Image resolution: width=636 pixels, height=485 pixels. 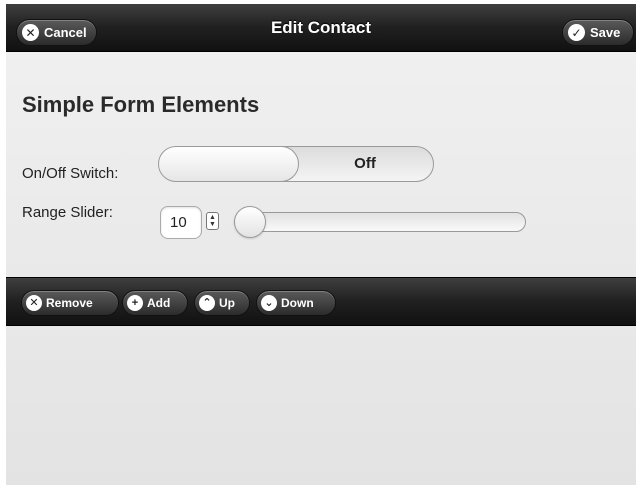 I want to click on remove-button-label: Remove, so click(x=69, y=303).